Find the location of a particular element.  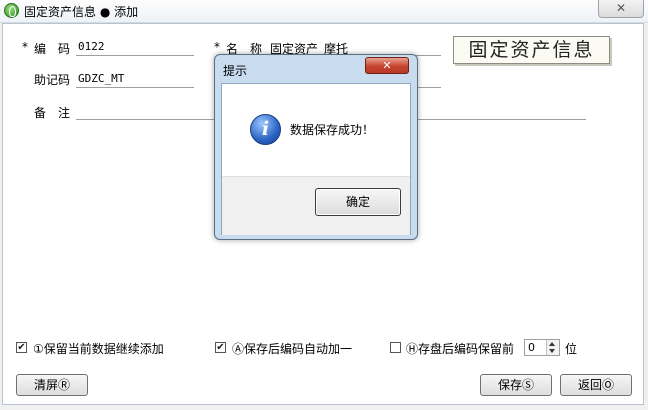

prefix-unit-label: 位 is located at coordinates (571, 349).